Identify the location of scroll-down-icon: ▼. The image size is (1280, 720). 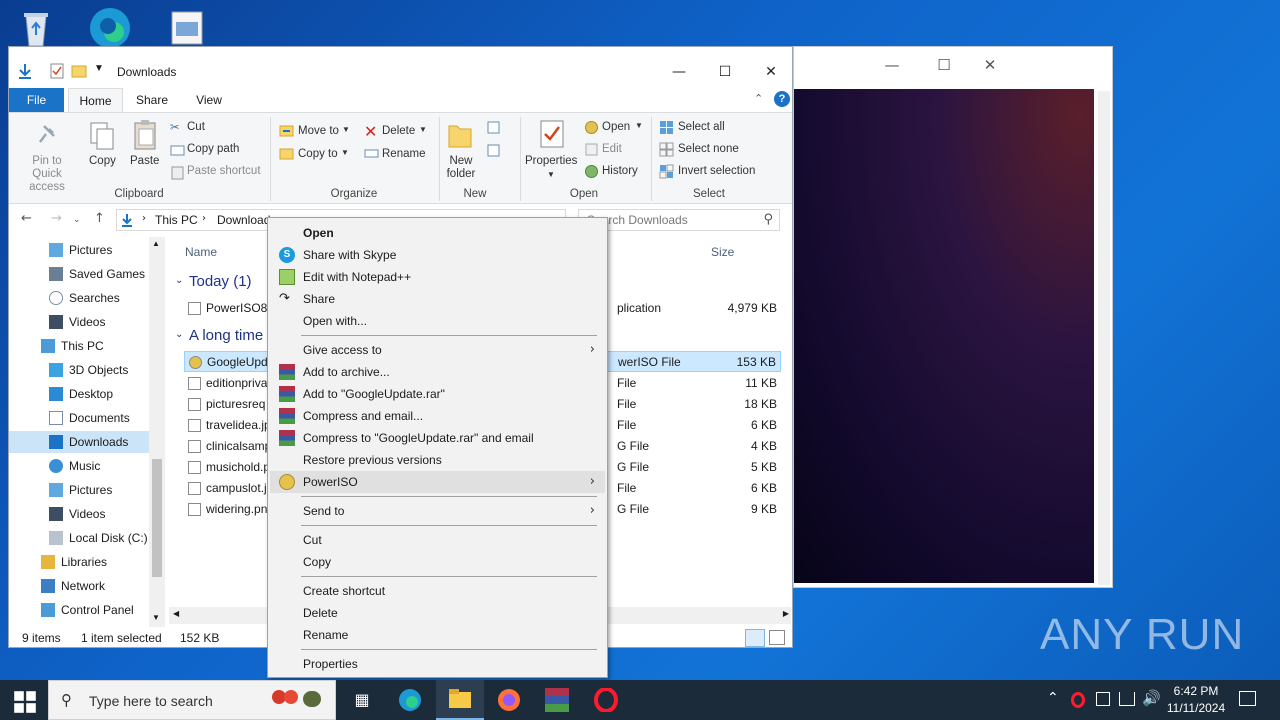
(156, 617).